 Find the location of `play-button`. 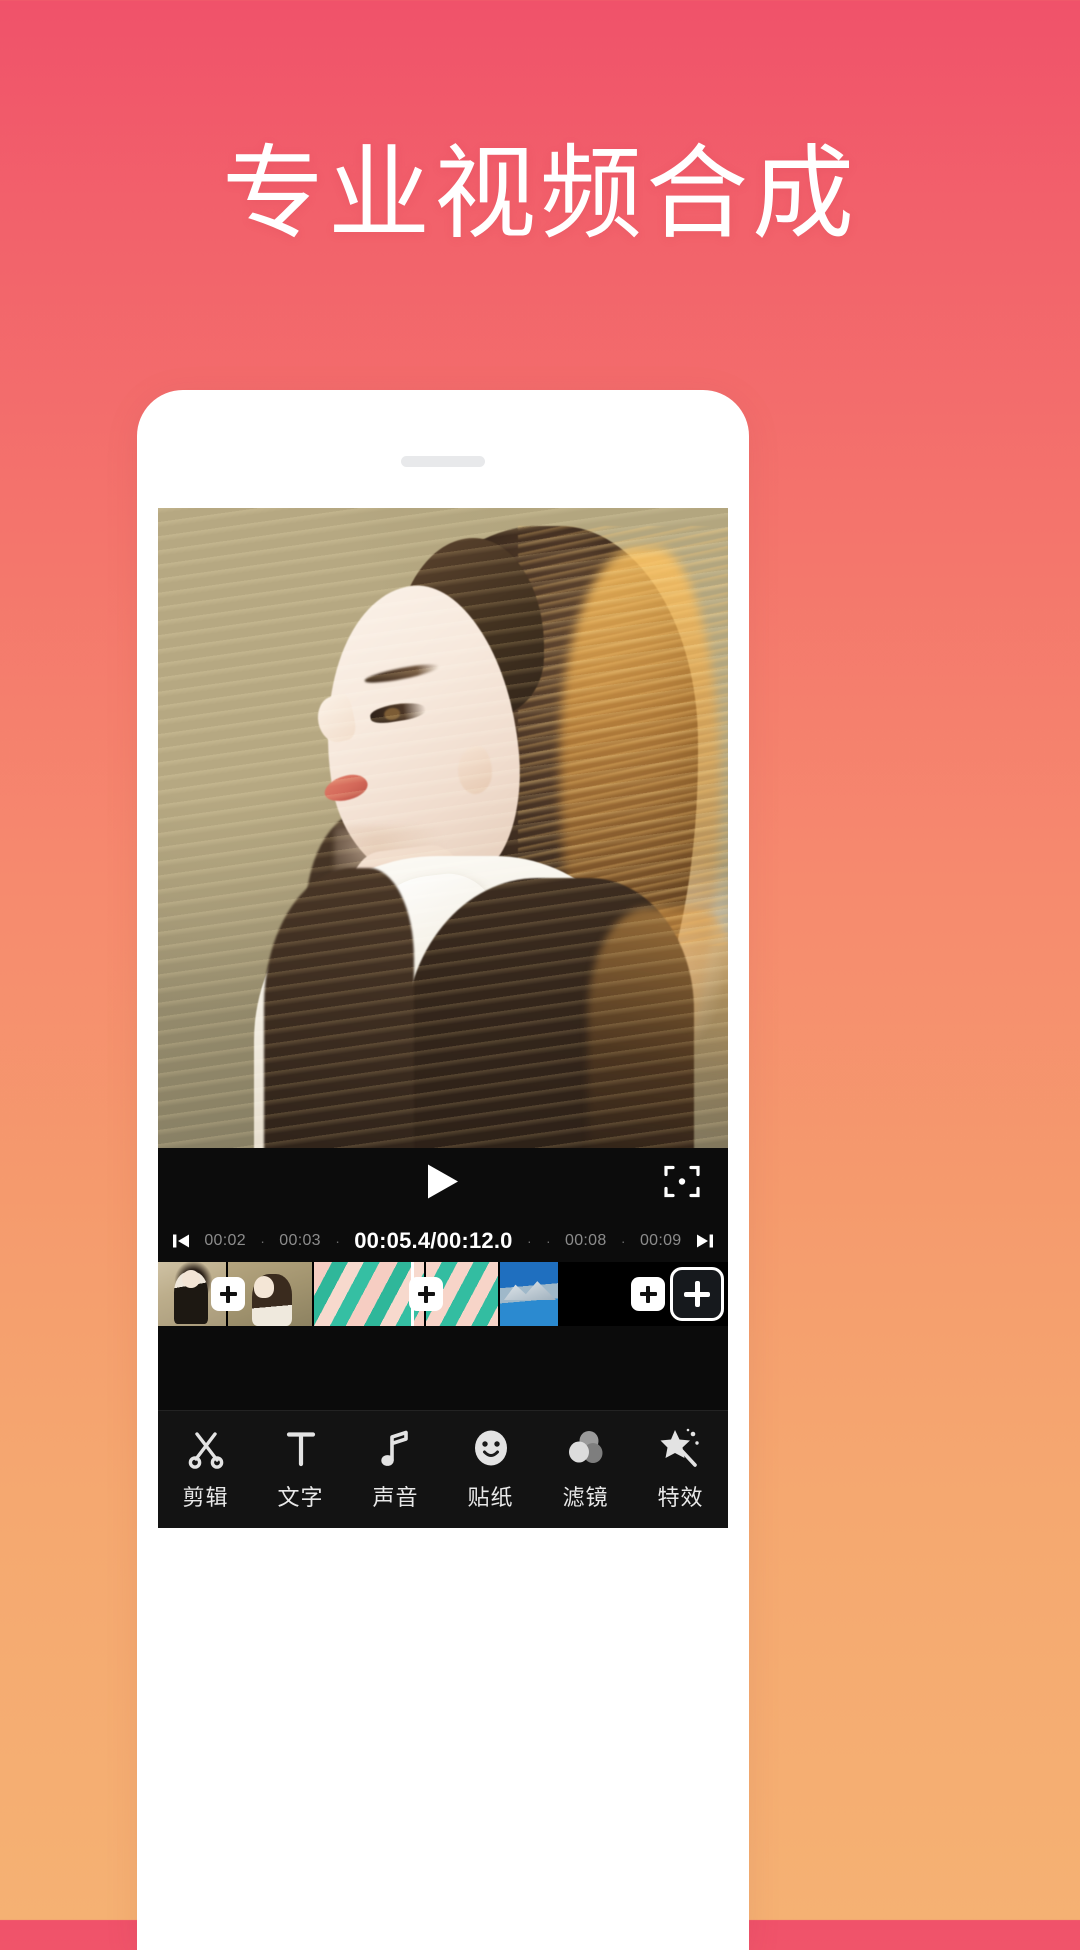

play-button is located at coordinates (443, 1184).